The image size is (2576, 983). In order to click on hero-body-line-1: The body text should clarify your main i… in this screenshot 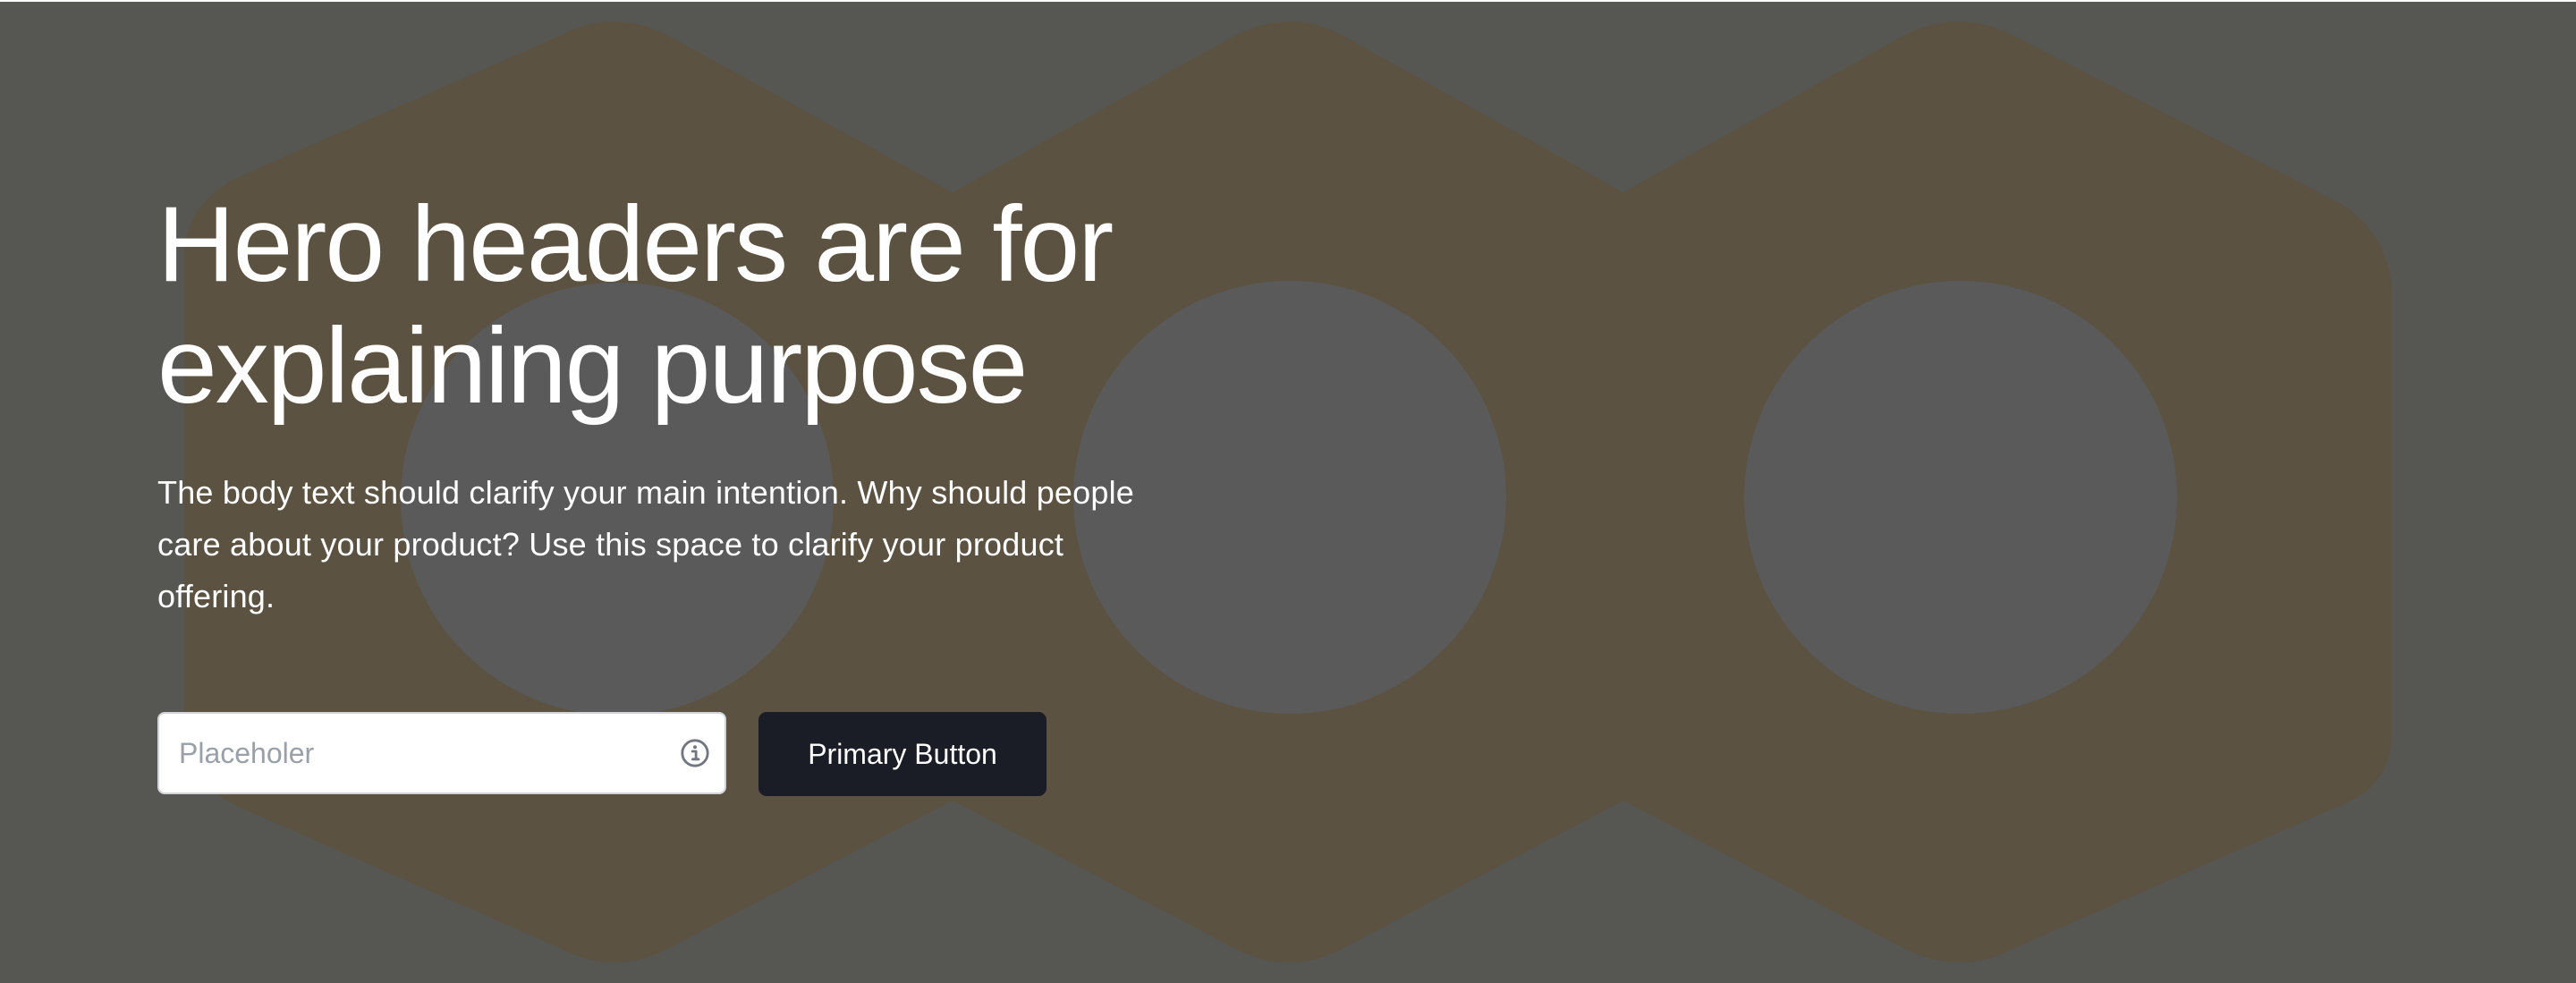, I will do `click(645, 493)`.